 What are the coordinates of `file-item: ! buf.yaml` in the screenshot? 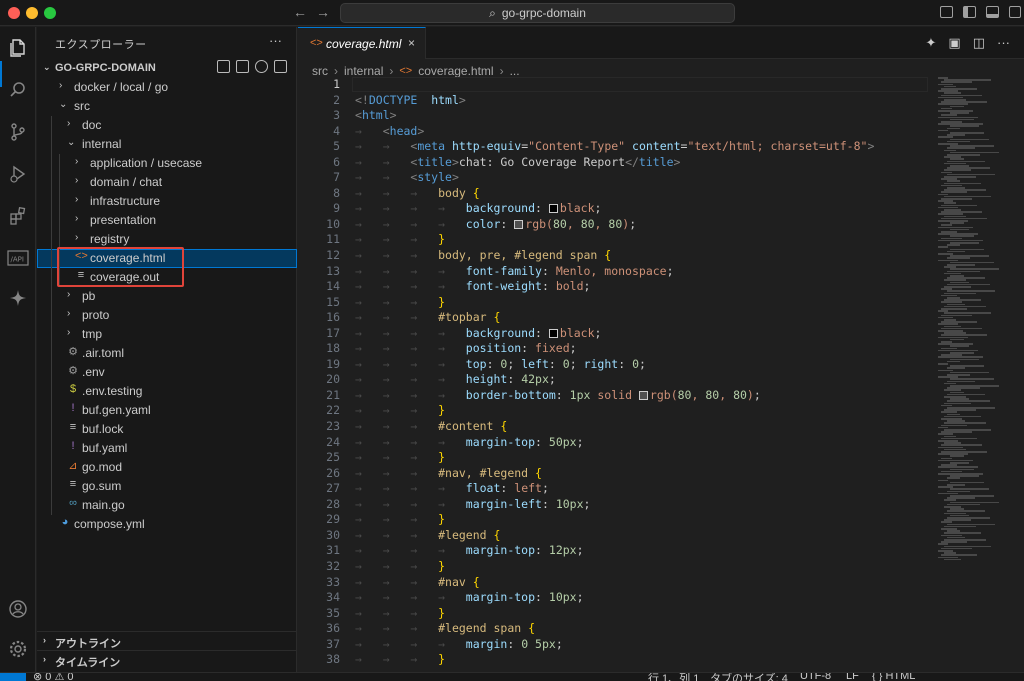 It's located at (167, 448).